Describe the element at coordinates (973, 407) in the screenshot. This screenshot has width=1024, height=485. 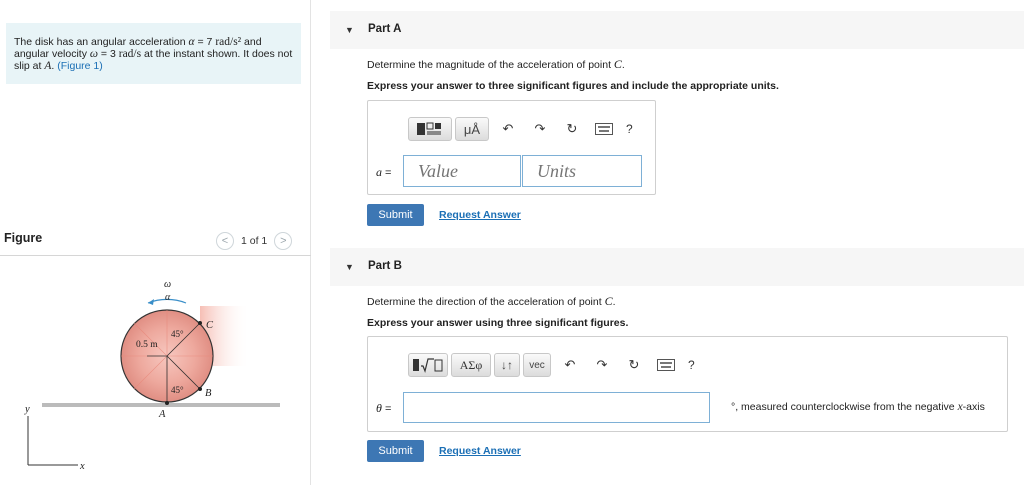
I see `suffix-text: -axis` at that location.